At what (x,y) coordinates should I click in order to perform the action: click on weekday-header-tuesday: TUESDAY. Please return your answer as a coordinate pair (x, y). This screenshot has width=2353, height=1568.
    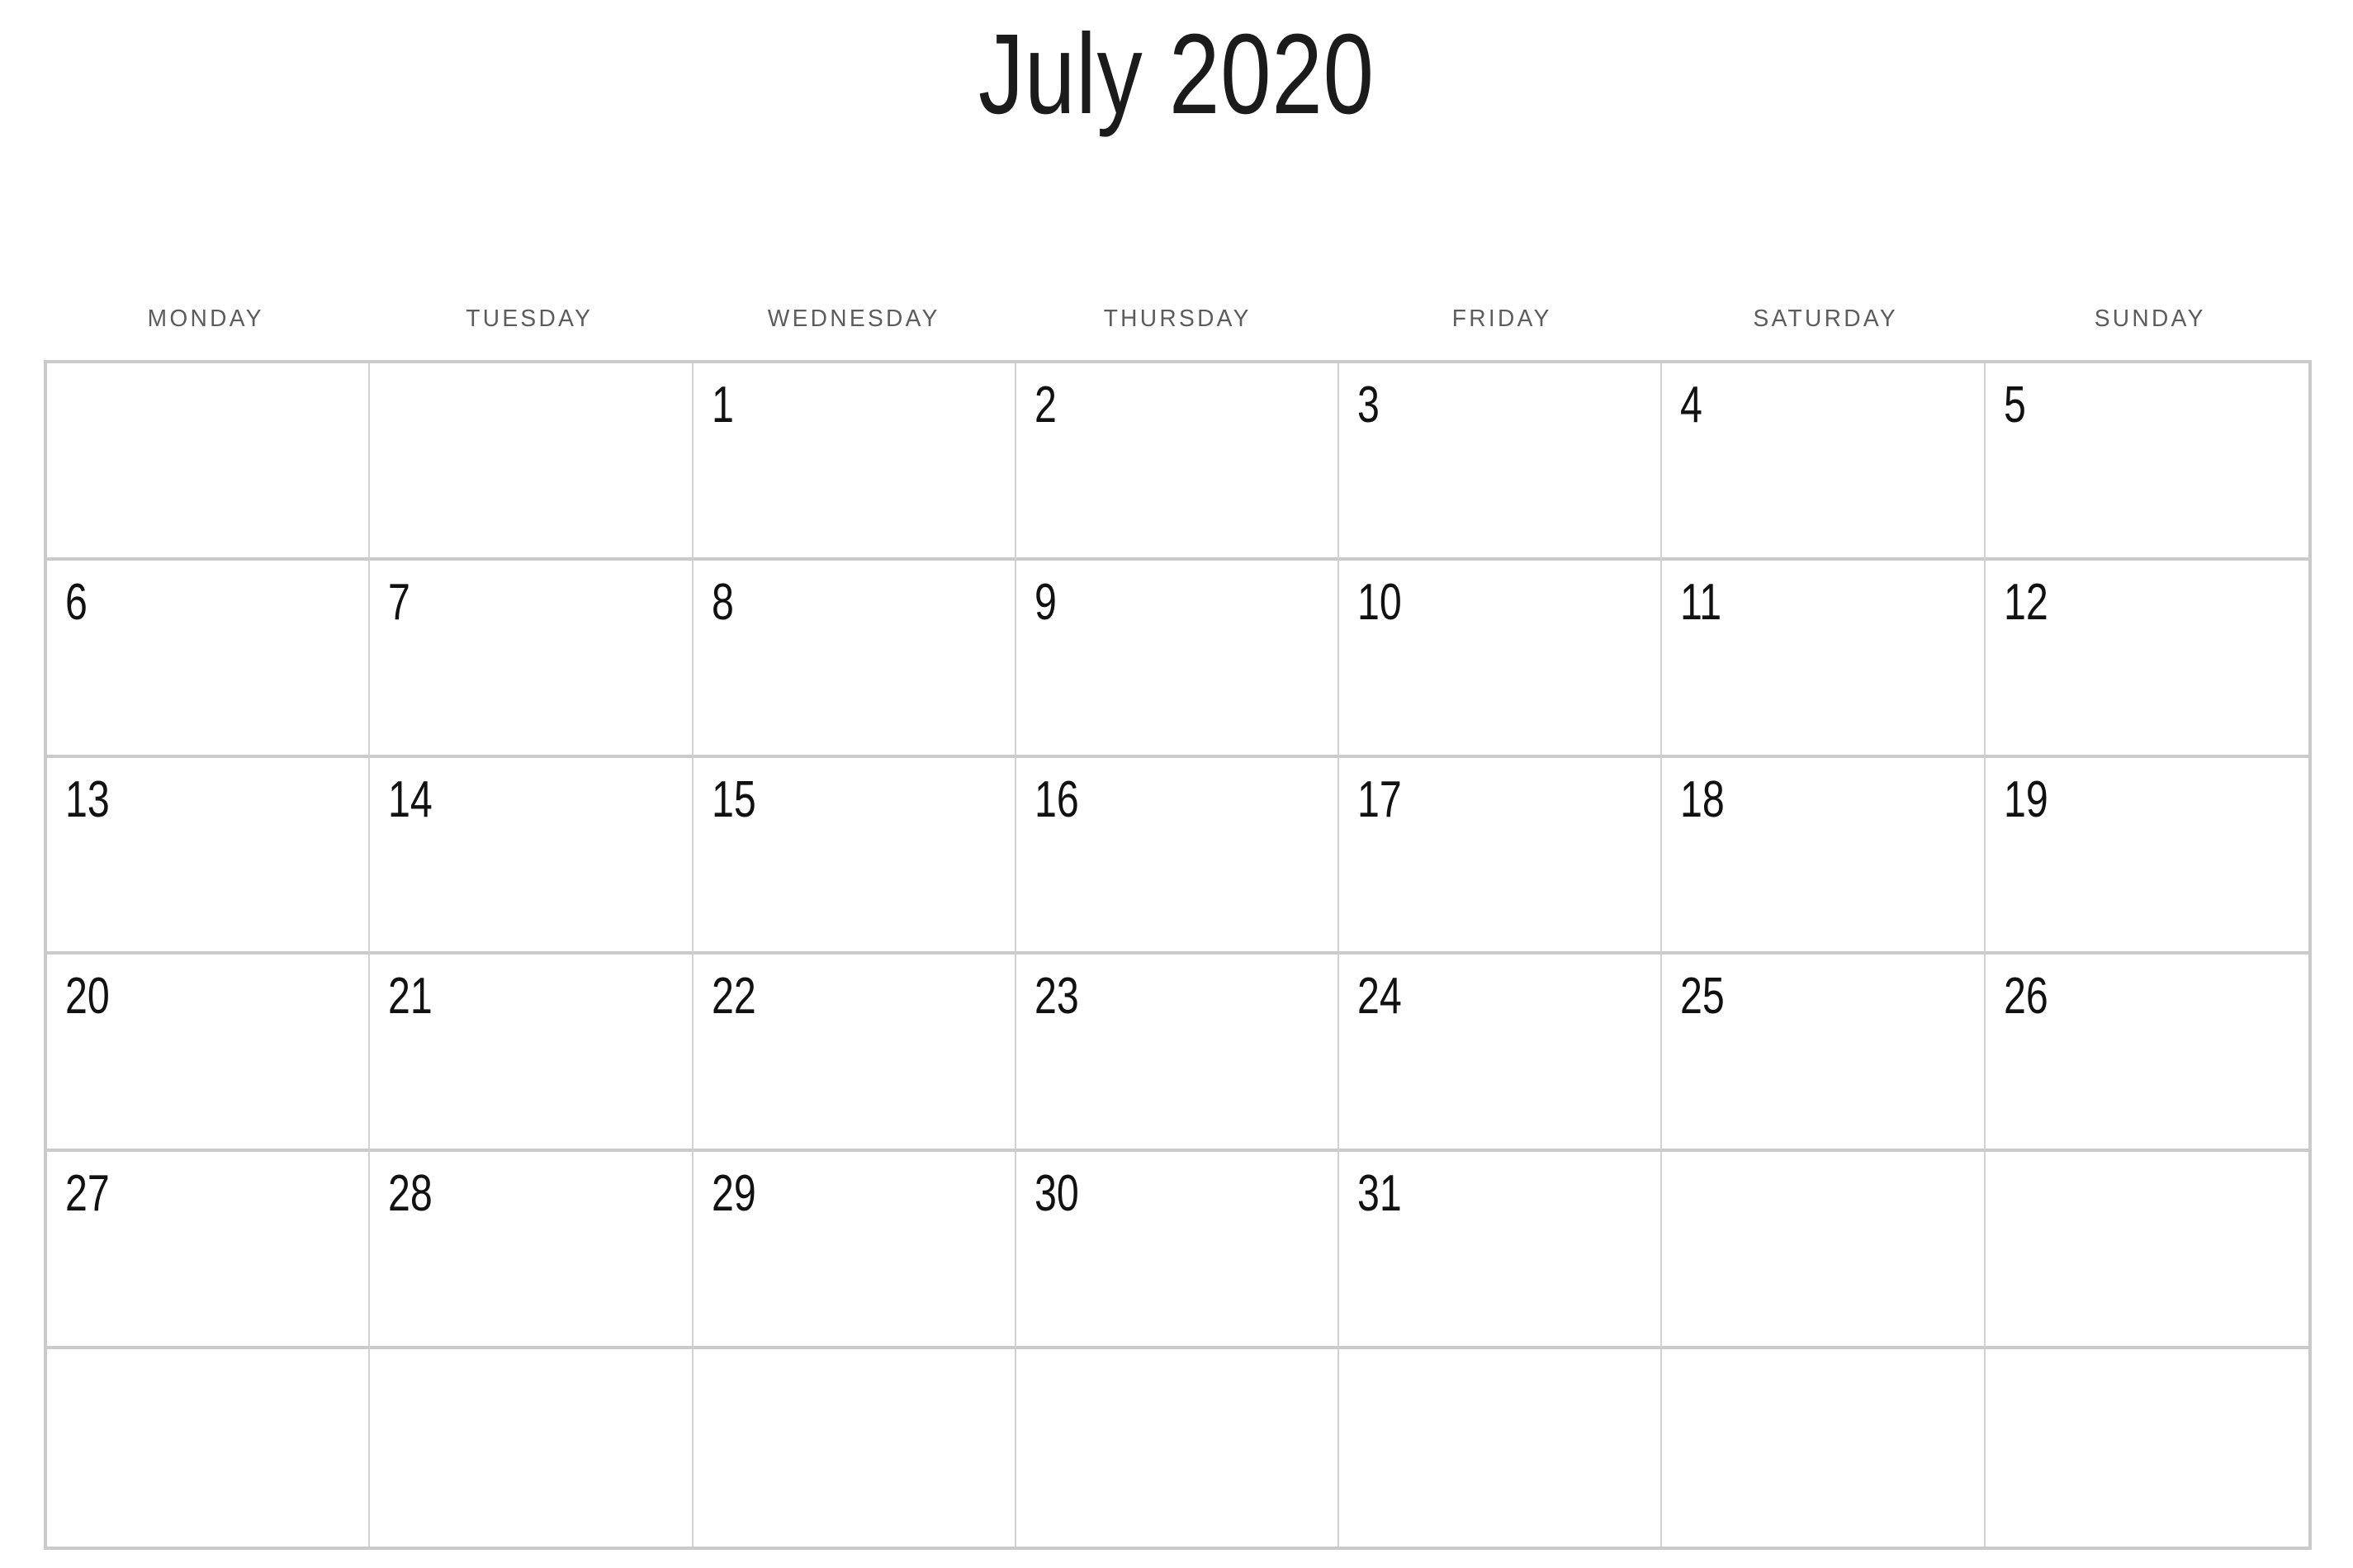
    Looking at the image, I should click on (529, 318).